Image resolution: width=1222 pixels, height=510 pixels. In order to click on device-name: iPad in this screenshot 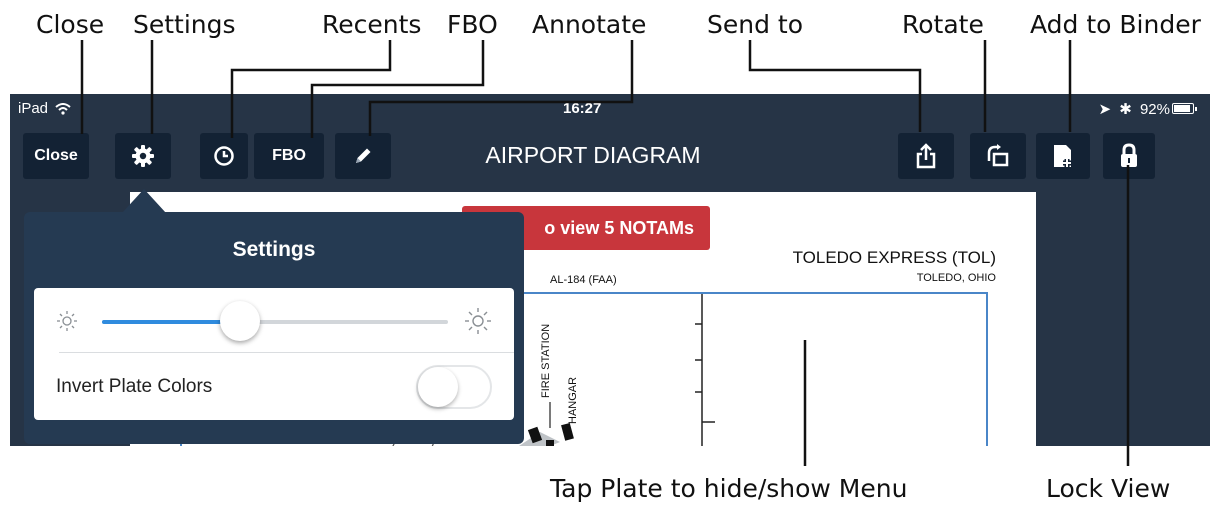, I will do `click(33, 108)`.